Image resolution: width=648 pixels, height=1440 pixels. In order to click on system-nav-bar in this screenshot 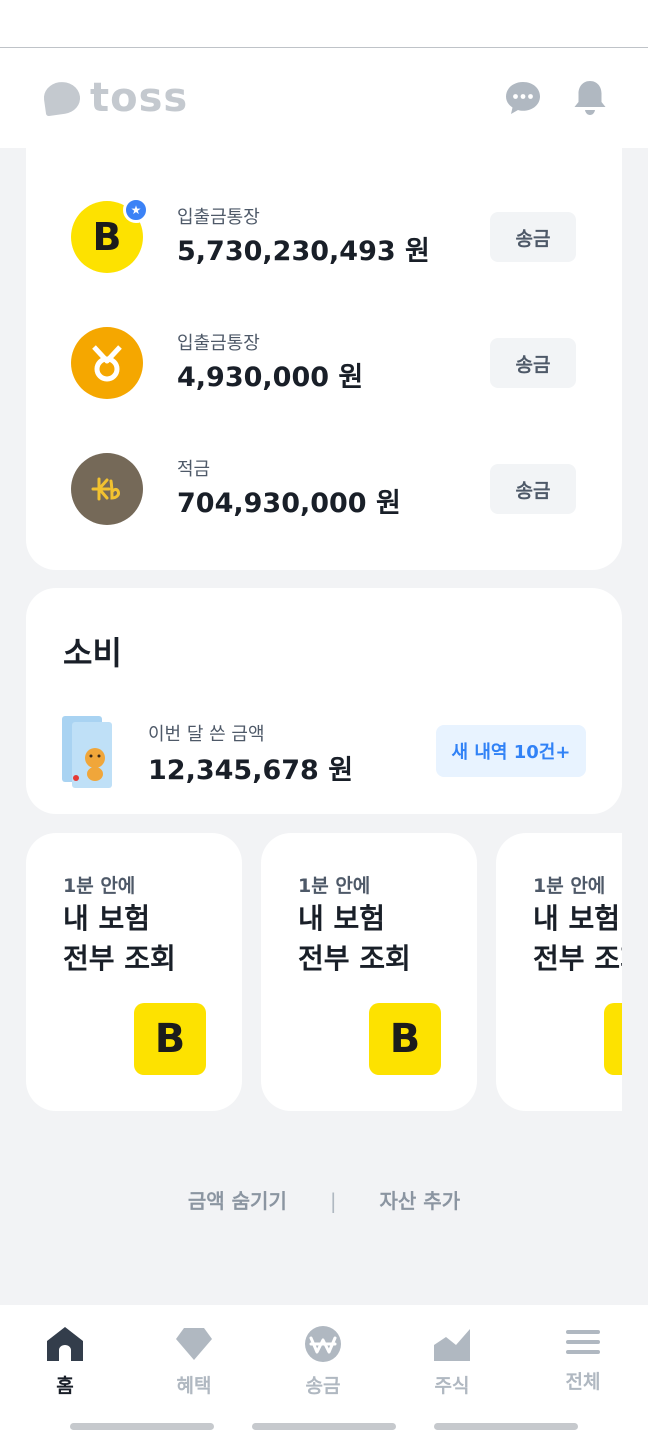, I will do `click(324, 1427)`.